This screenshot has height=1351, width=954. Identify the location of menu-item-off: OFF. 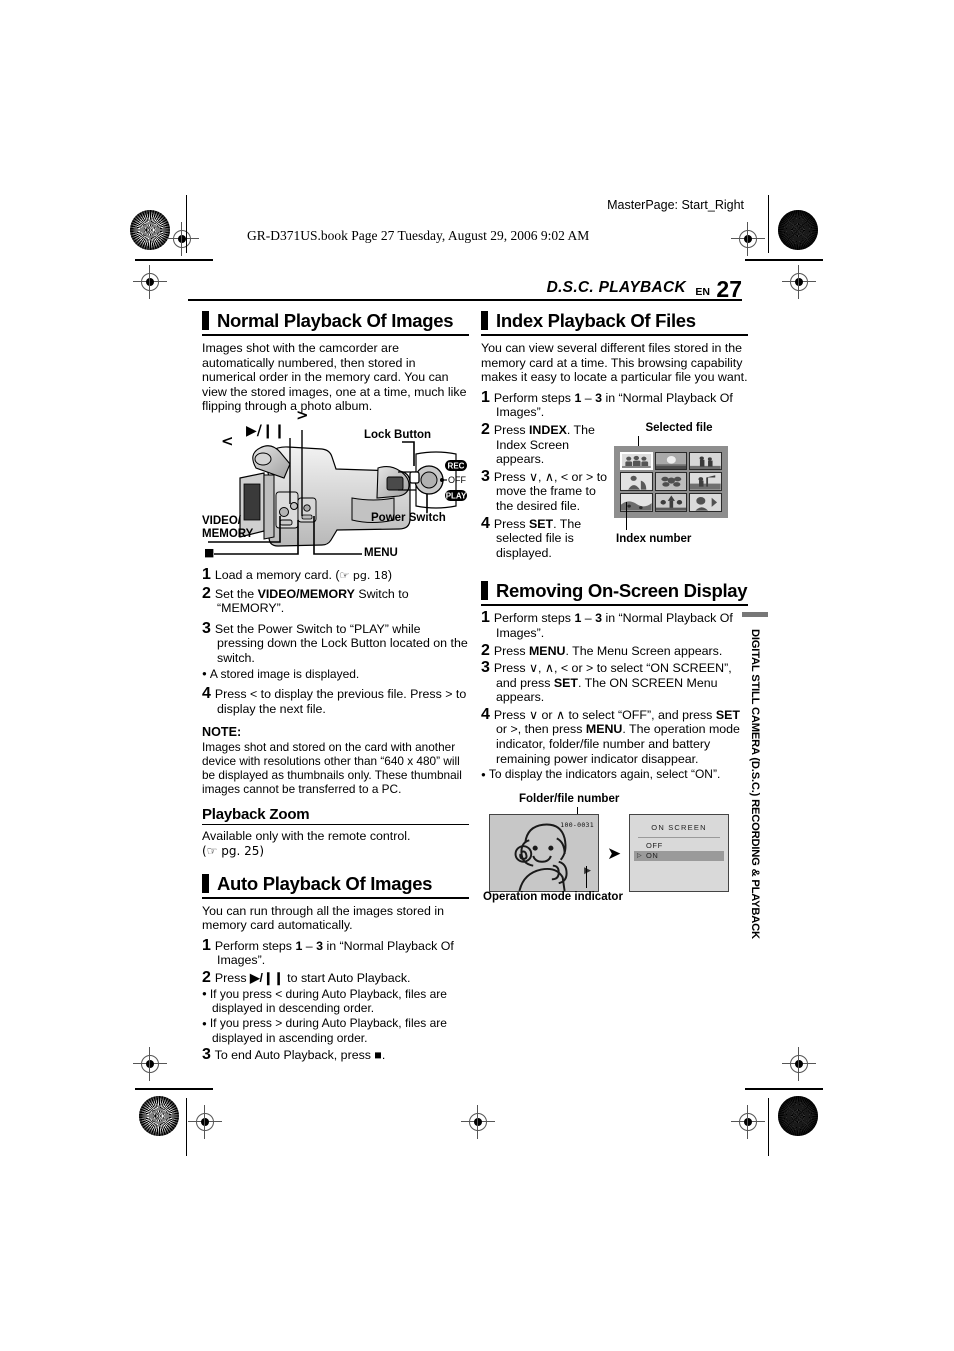
(679, 846).